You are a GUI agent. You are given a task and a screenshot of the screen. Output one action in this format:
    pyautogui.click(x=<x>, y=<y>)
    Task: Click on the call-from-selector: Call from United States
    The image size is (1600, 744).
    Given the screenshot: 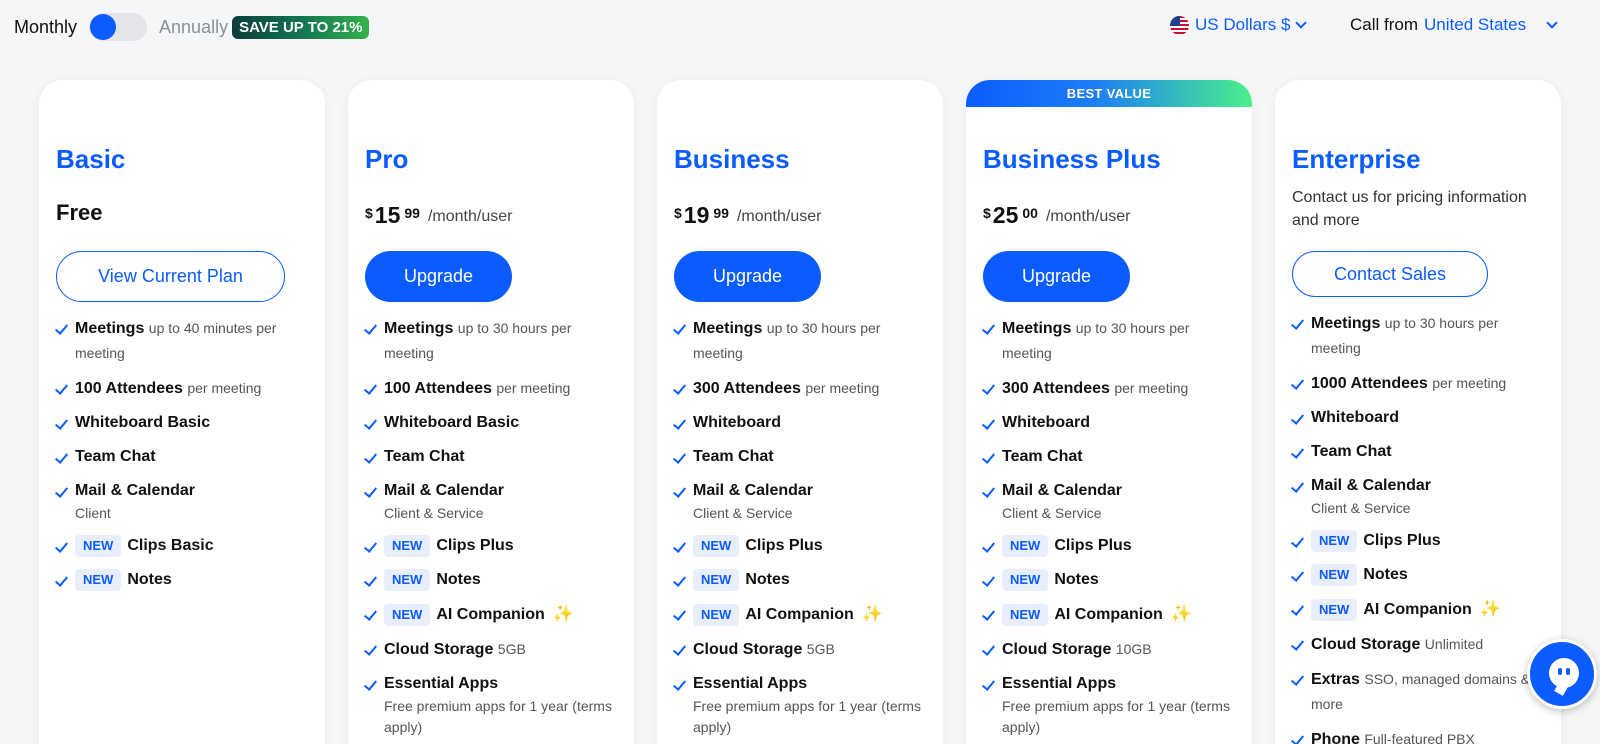 What is the action you would take?
    pyautogui.click(x=1454, y=25)
    